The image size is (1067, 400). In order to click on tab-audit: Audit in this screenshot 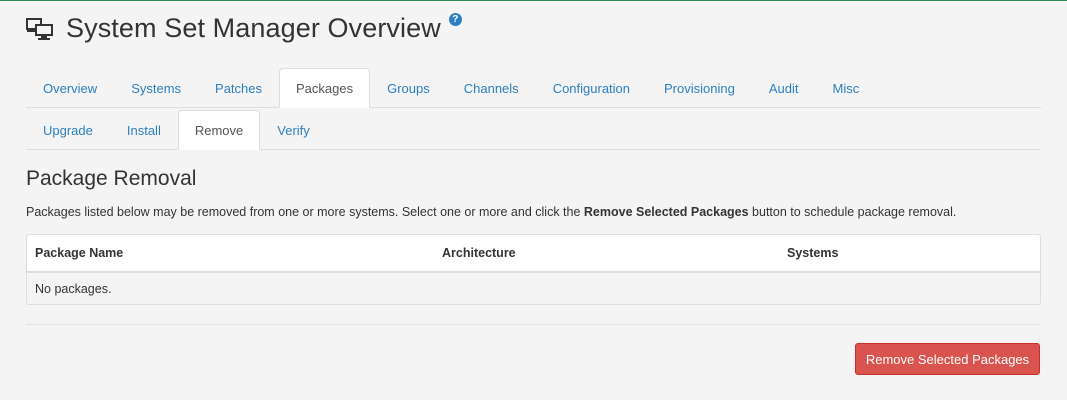, I will do `click(784, 87)`.